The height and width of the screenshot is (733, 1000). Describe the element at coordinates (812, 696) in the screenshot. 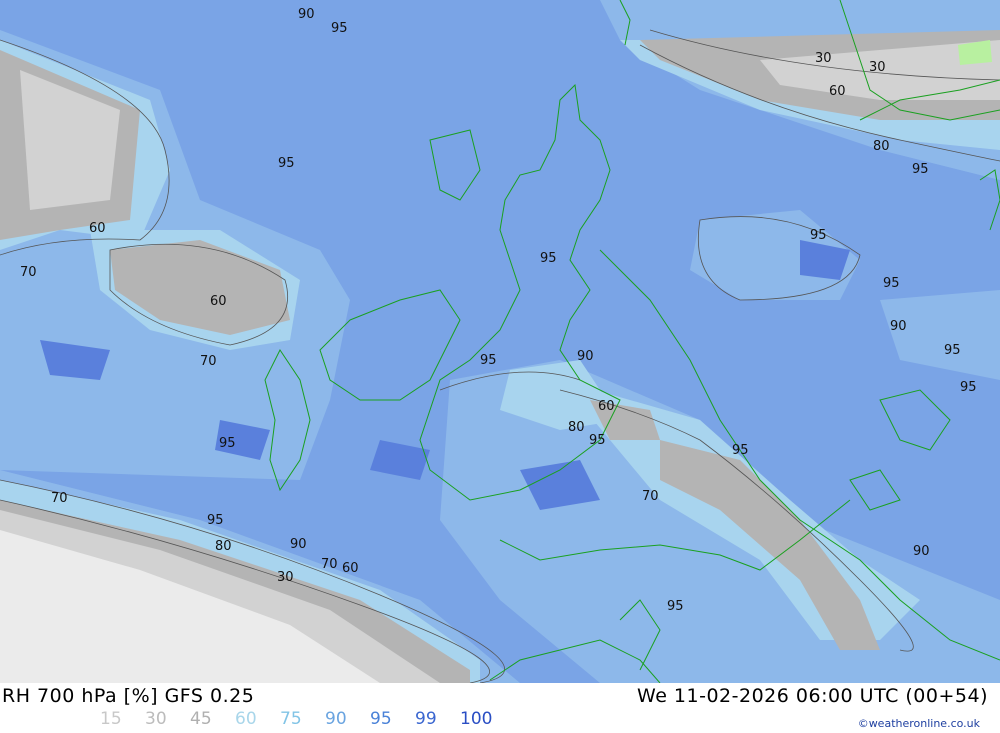

I see `valid-time: We 11-02-2026 06:00 UTC (00+54)` at that location.